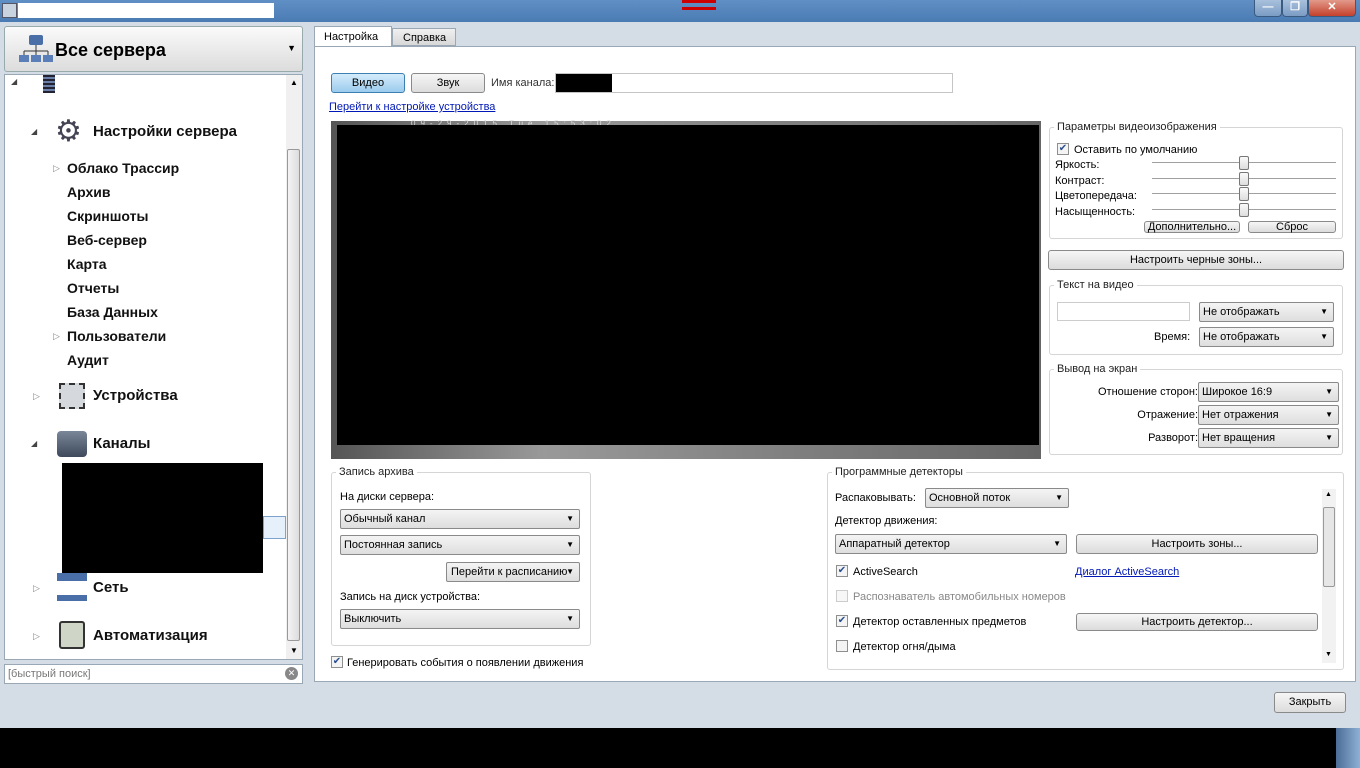  I want to click on tree-item-users: Пользователи, so click(116, 336).